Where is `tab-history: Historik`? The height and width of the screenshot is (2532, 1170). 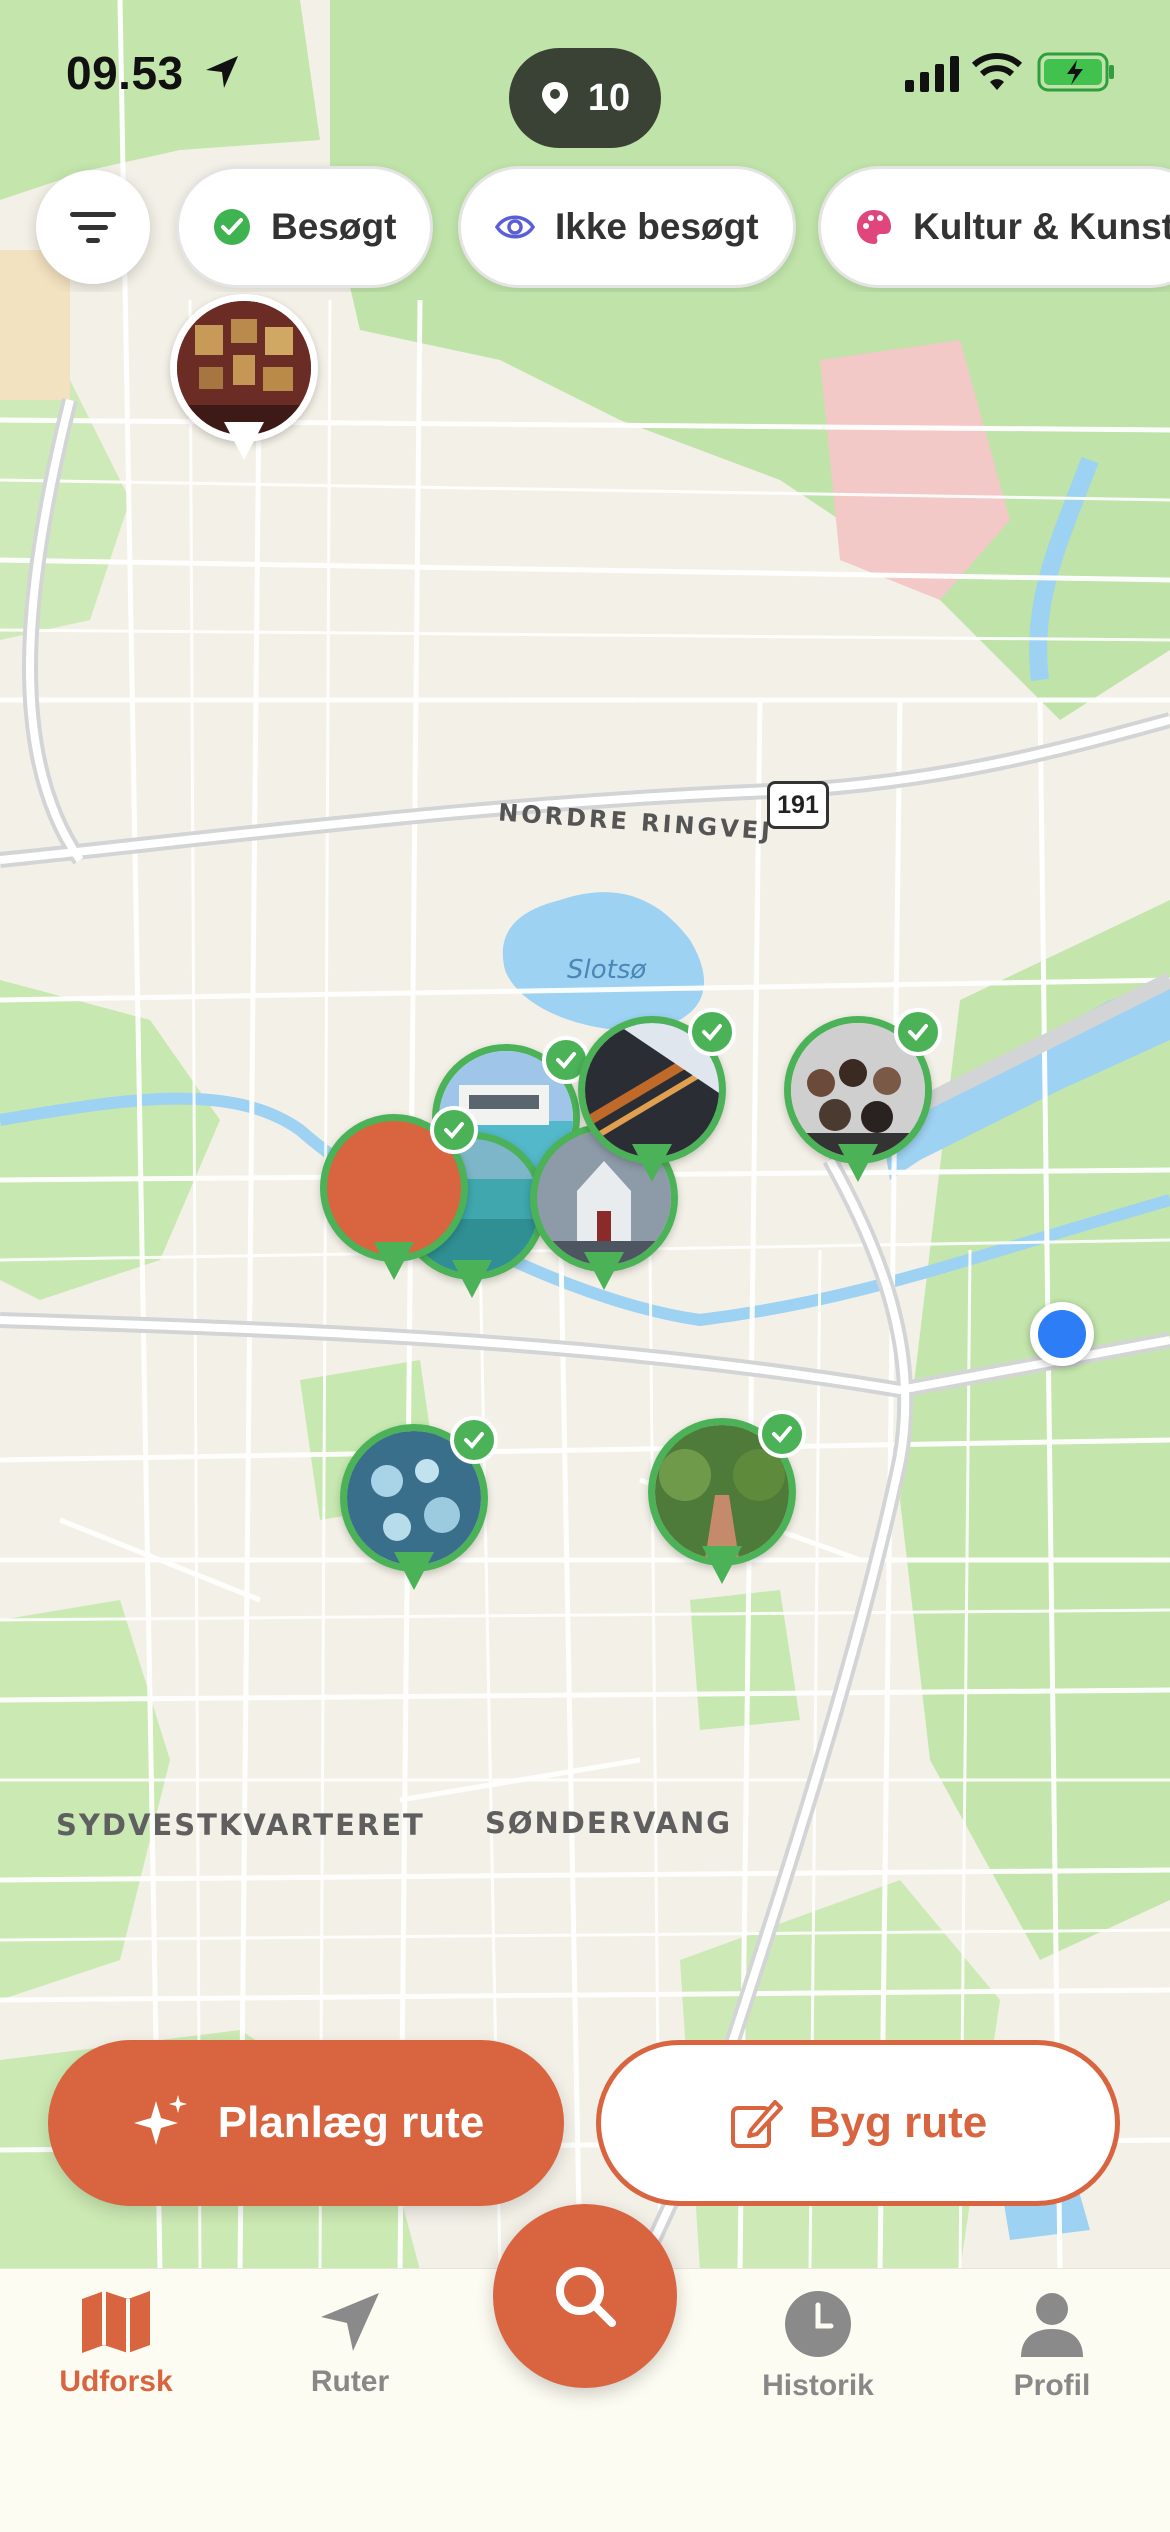
tab-history: Historik is located at coordinates (818, 2354).